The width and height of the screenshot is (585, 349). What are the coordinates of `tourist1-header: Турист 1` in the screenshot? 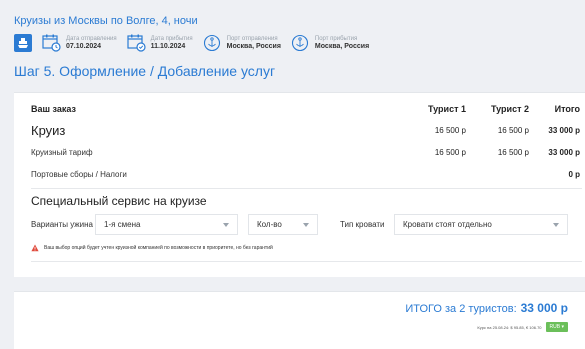 It's located at (447, 109).